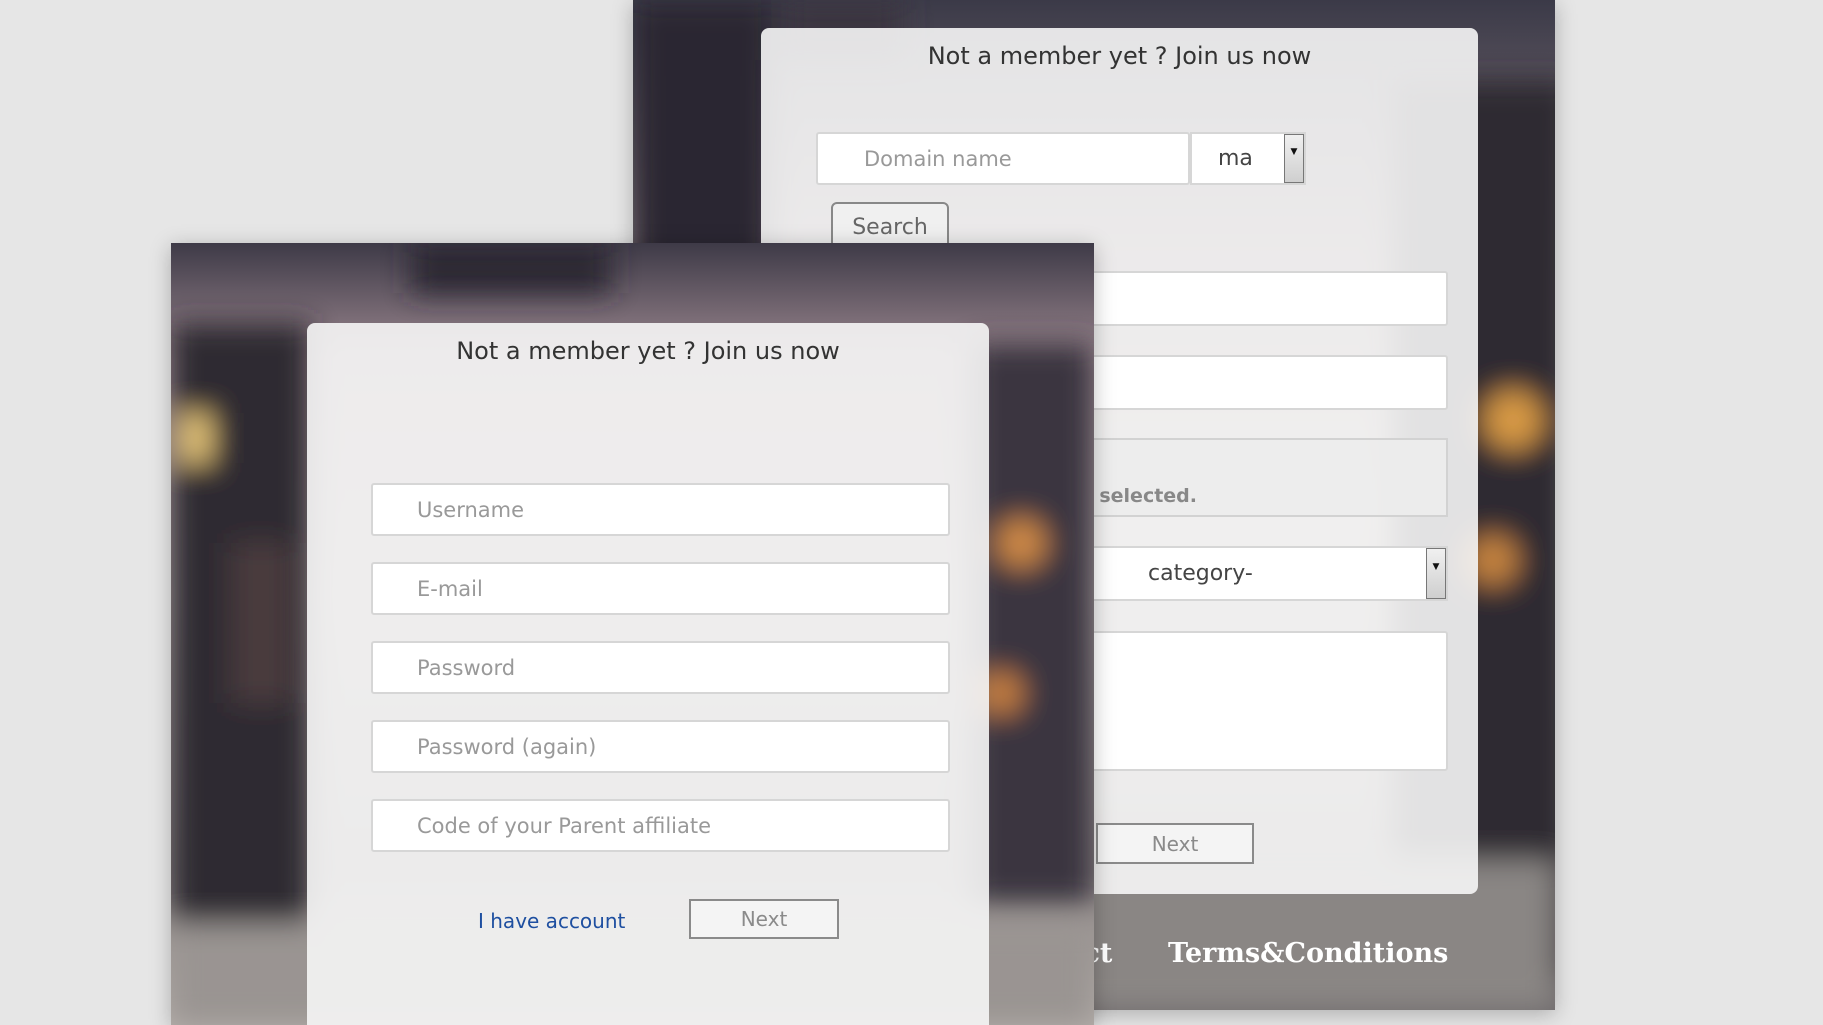 This screenshot has width=1823, height=1025. What do you see at coordinates (1308, 953) in the screenshot?
I see `footer-terms-link: Terms&Conditions` at bounding box center [1308, 953].